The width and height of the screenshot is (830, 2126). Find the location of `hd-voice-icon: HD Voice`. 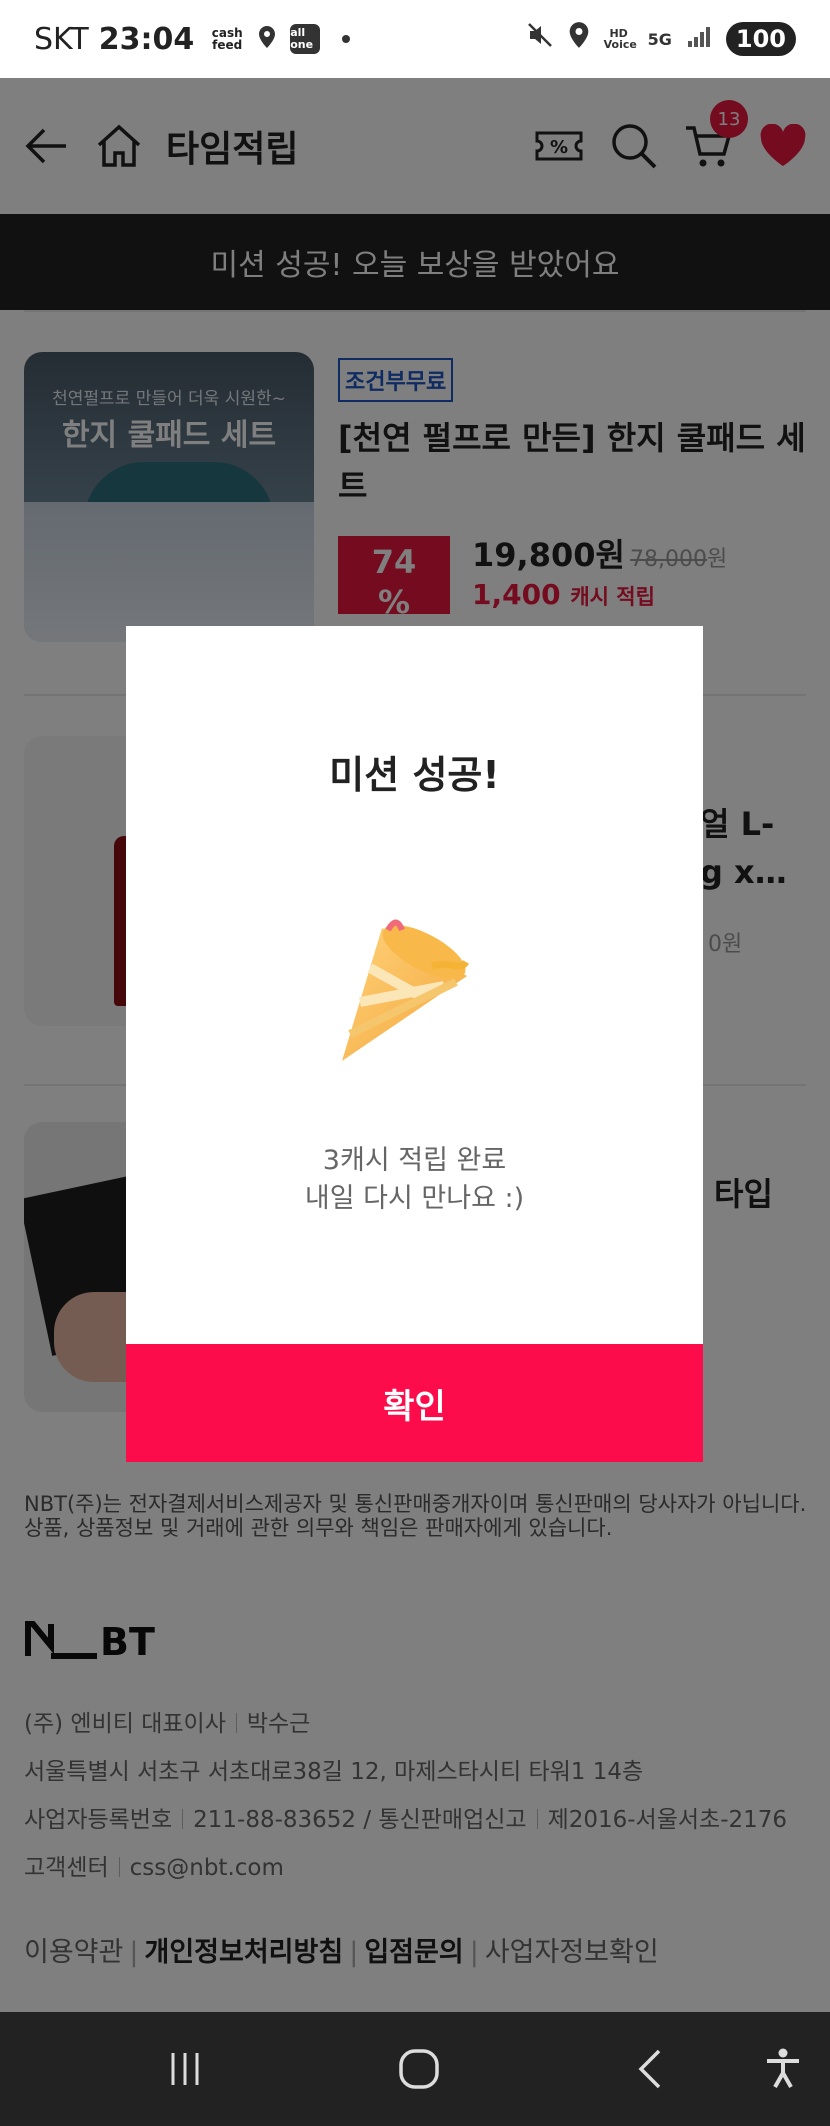

hd-voice-icon: HD Voice is located at coordinates (620, 39).